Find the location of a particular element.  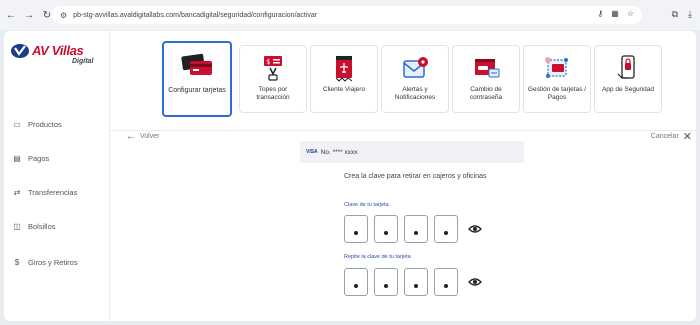

pin-input-group is located at coordinates (413, 229).